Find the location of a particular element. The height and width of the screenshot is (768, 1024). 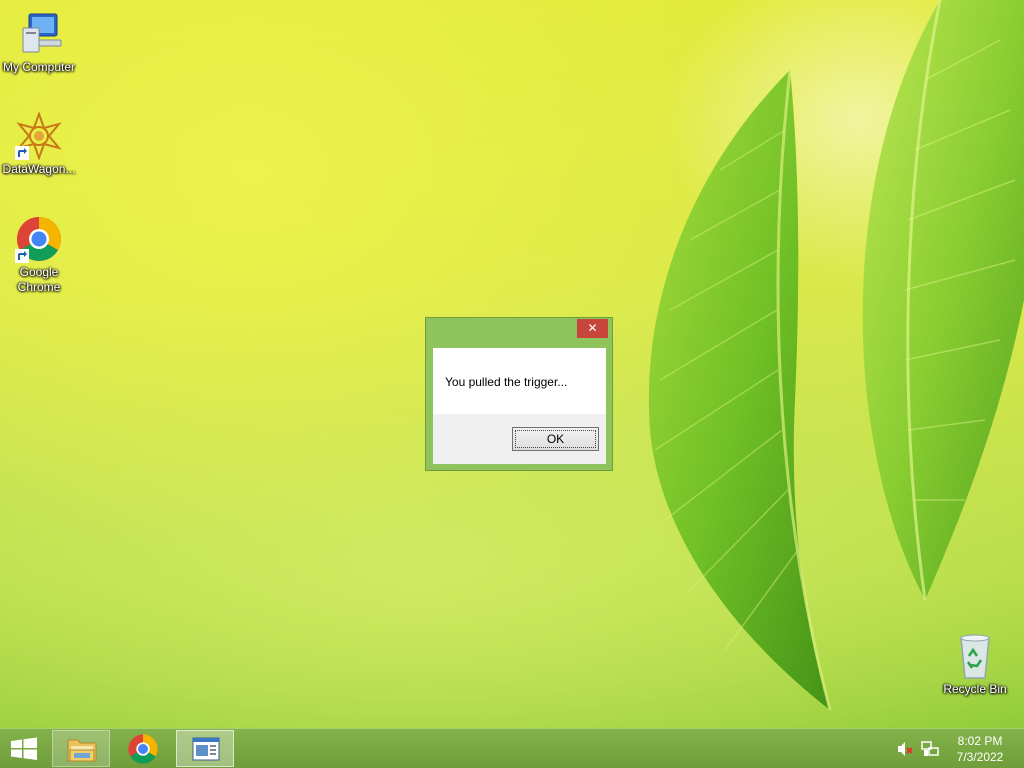

desktop-icon-label: Recycle Bin is located at coordinates (975, 689).